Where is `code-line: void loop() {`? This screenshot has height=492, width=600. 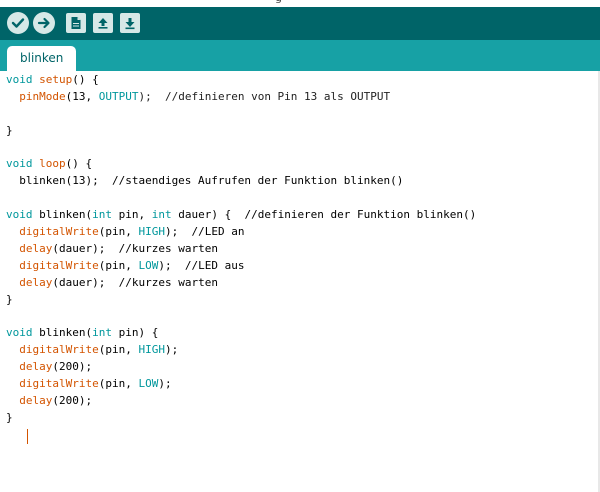 code-line: void loop() { is located at coordinates (241, 164).